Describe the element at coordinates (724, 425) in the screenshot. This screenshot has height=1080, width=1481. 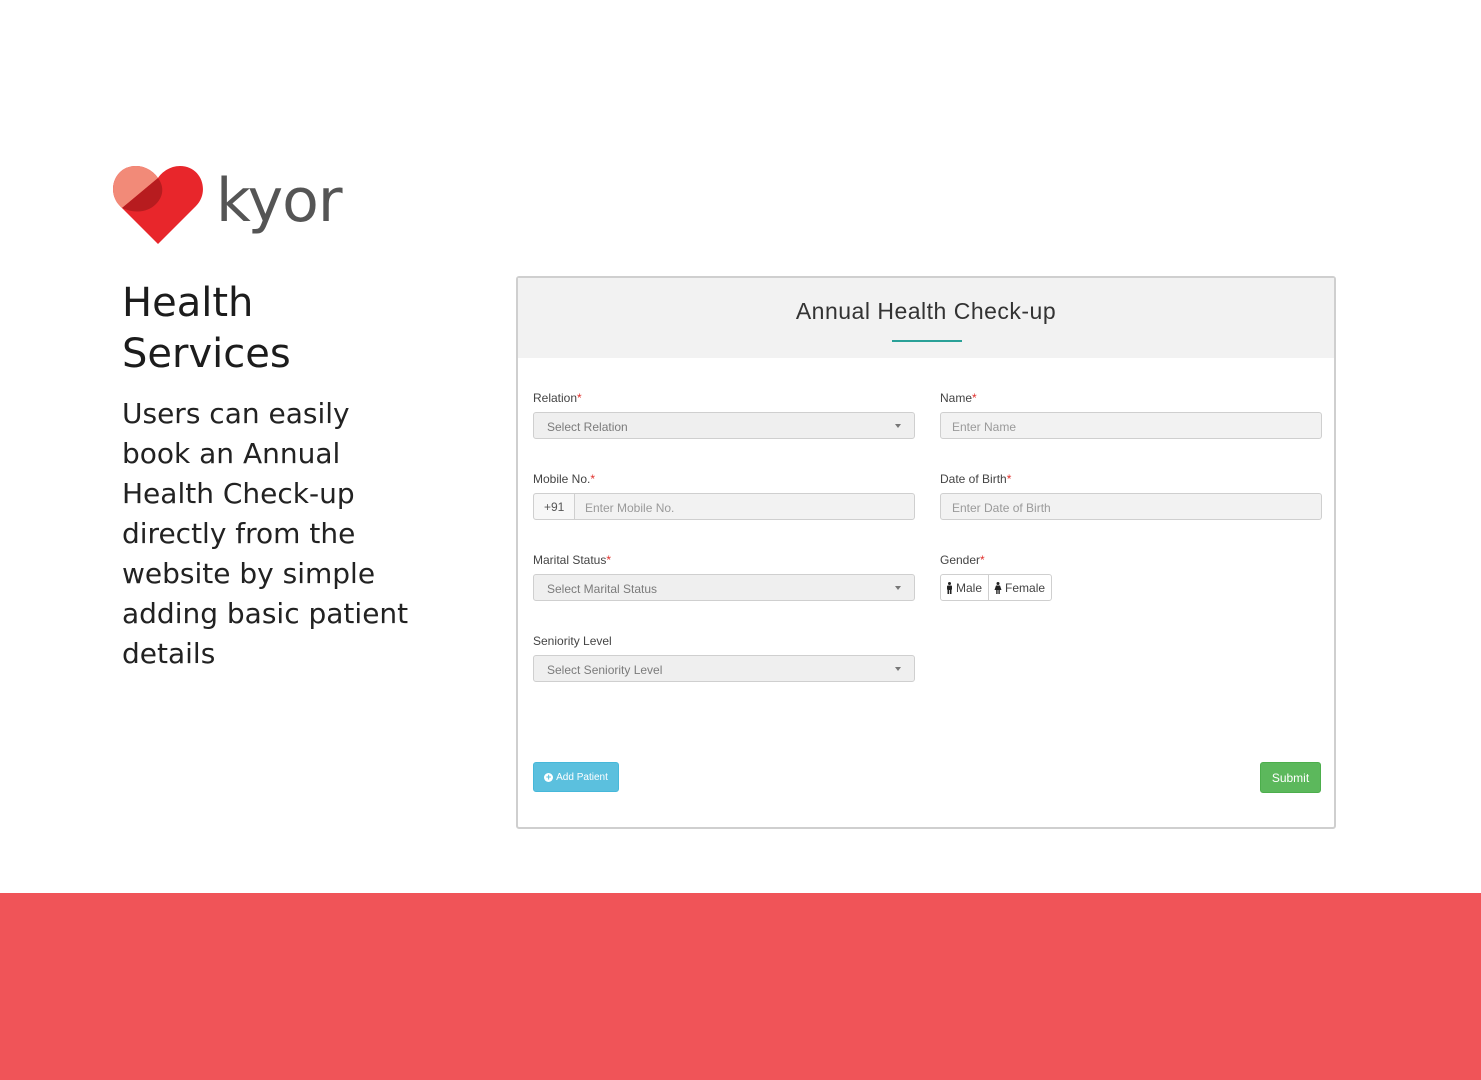
I see `relation-select: Select Relation` at that location.